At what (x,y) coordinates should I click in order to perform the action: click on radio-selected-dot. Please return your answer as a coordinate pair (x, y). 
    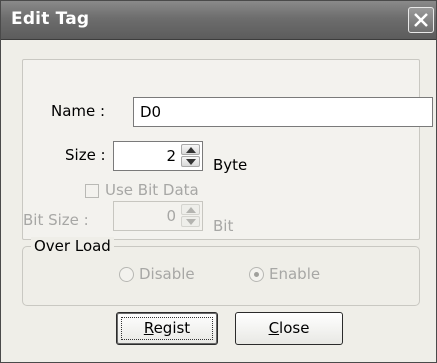
    Looking at the image, I should click on (256, 274).